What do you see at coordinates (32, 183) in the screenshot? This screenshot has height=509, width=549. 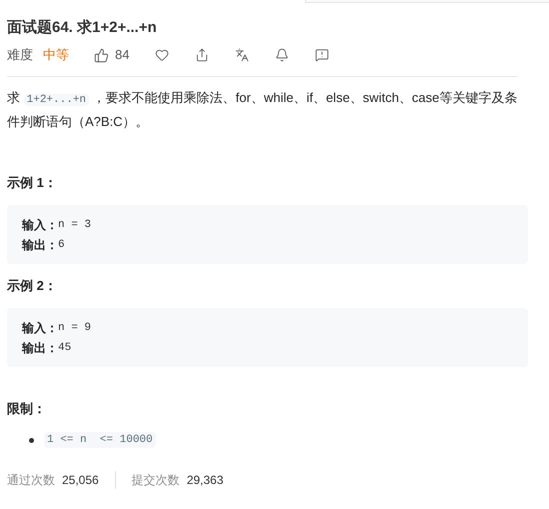 I see `example-heading: 示例 1：` at bounding box center [32, 183].